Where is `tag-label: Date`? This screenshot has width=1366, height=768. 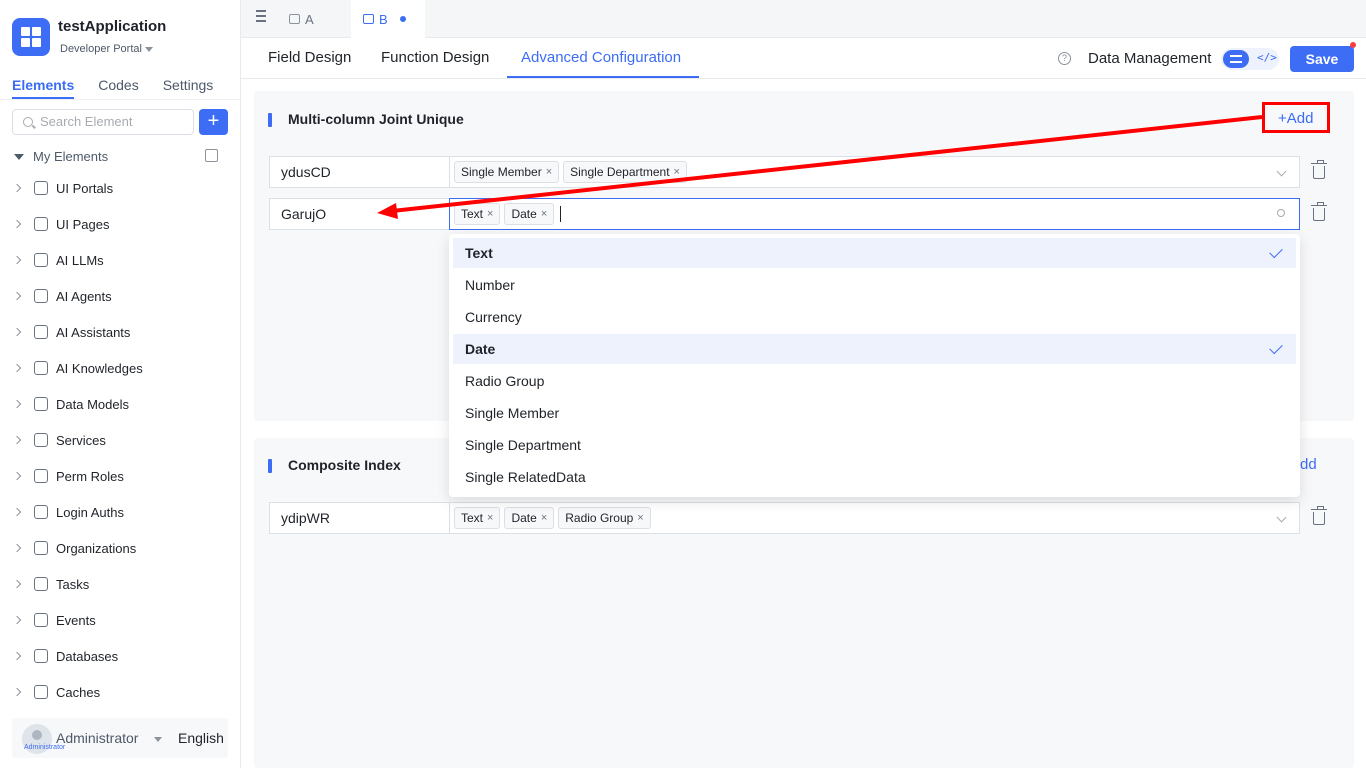
tag-label: Date is located at coordinates (524, 214).